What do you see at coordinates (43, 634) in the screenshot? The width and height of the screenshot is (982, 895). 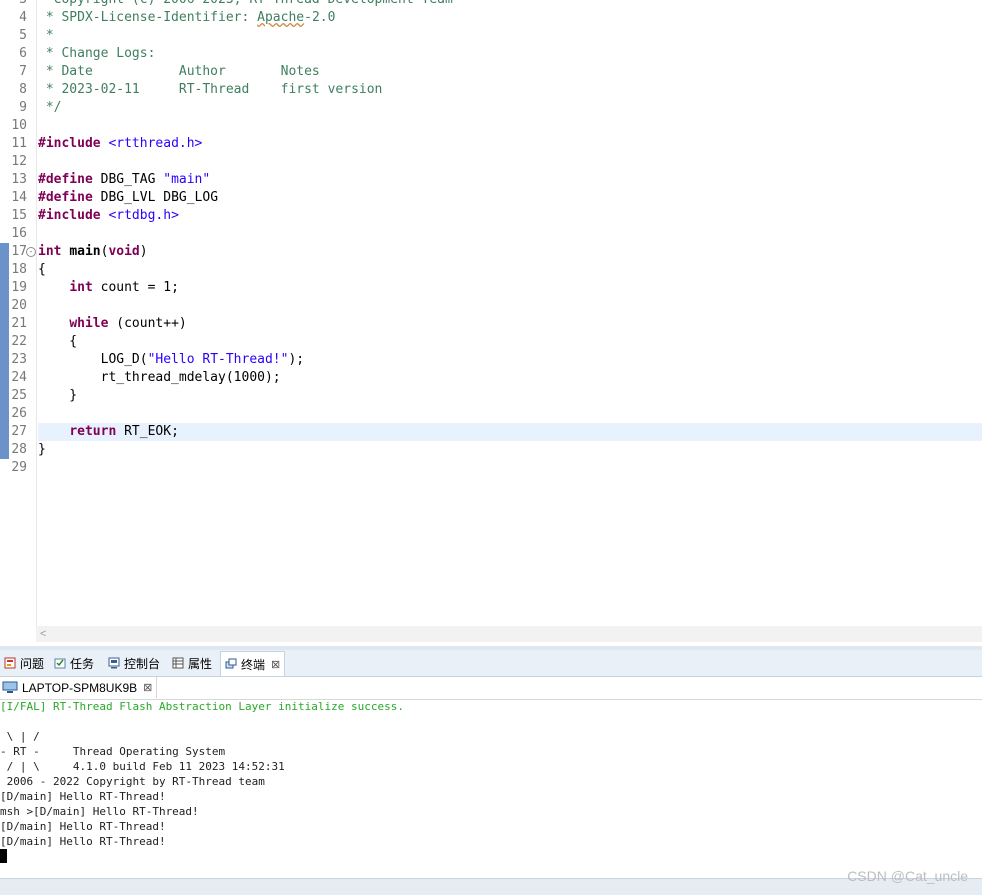 I see `scroll-left-icon: <` at bounding box center [43, 634].